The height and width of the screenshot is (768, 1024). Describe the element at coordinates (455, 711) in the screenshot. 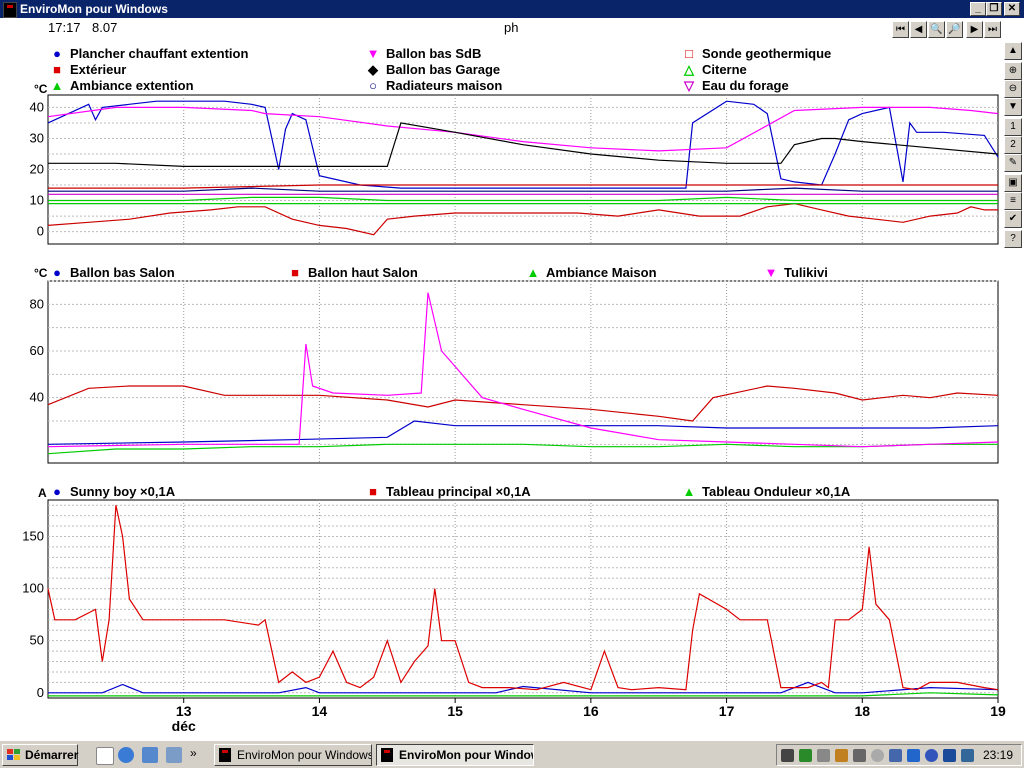

I see `x-tick-label: 15` at that location.